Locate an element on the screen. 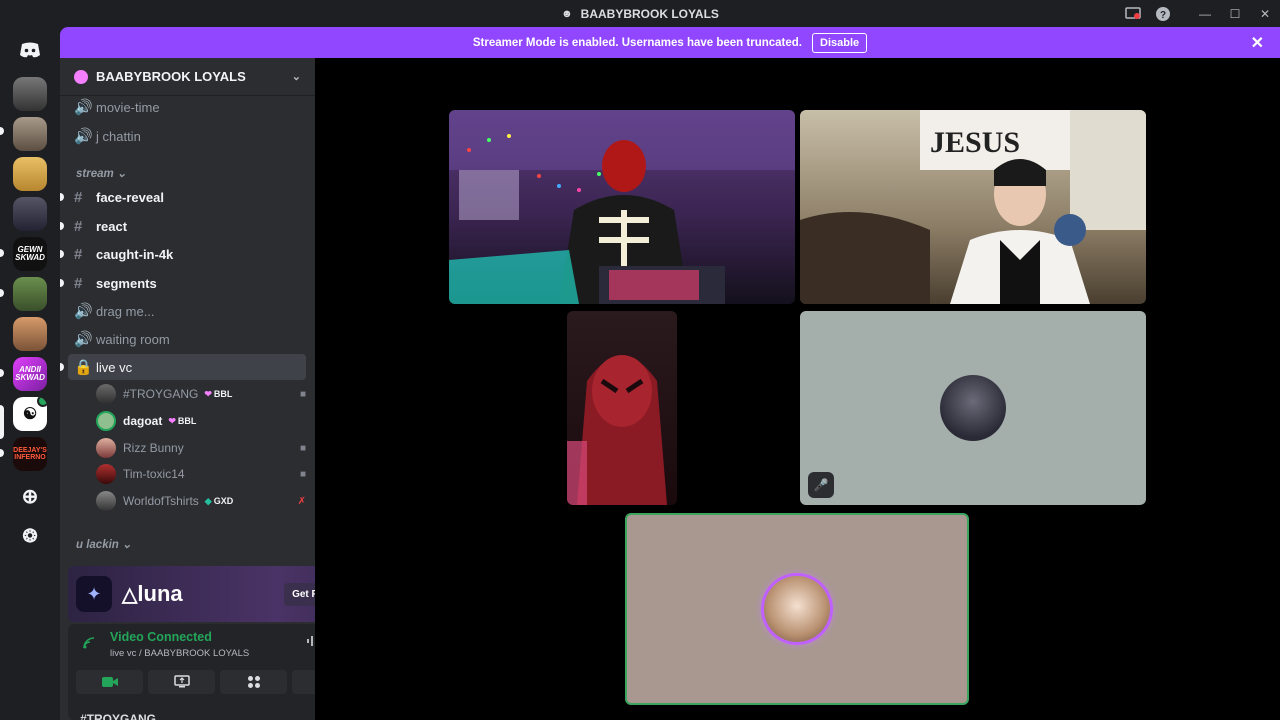  title-controls: ? — ☐ ✕ is located at coordinates (1199, 13).